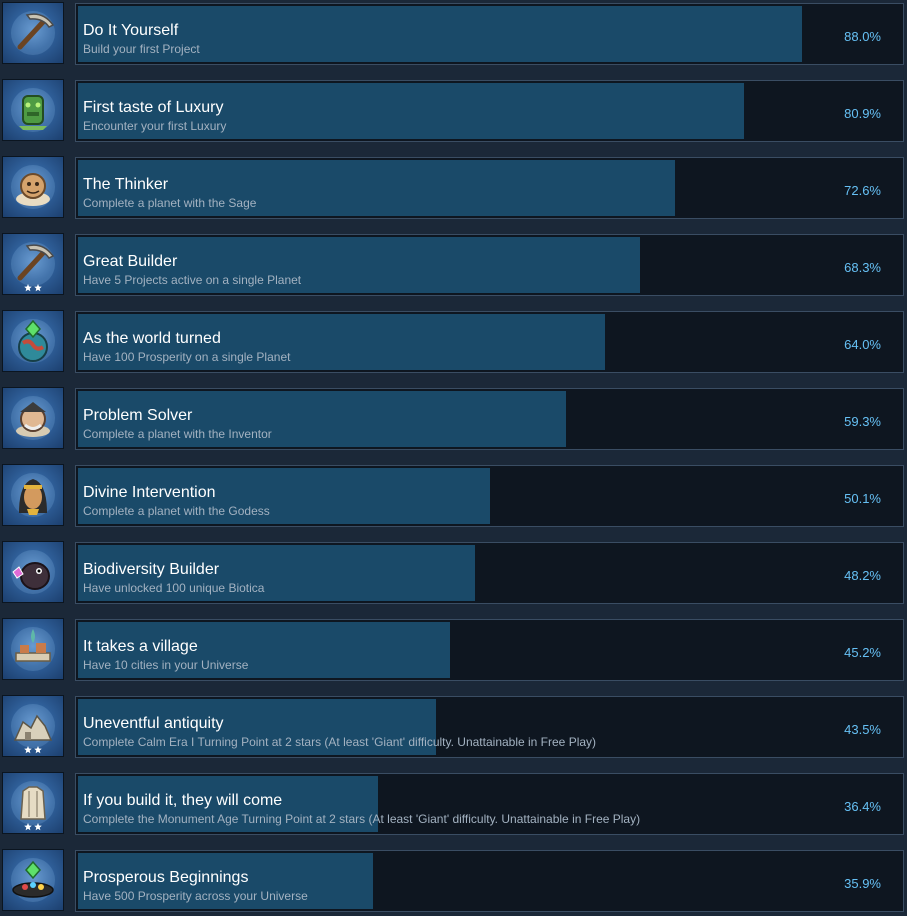  What do you see at coordinates (176, 511) in the screenshot?
I see `achievement-description: Complete a planet with the Godess` at bounding box center [176, 511].